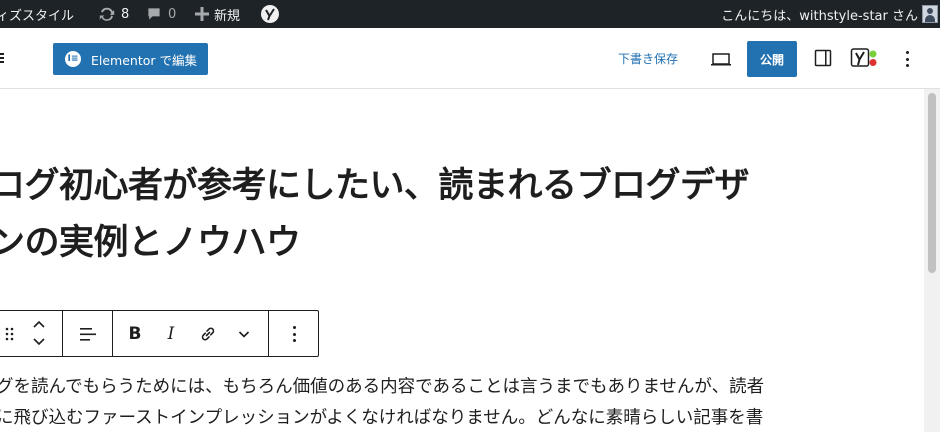  I want to click on elementor-icon: I≡, so click(73, 59).